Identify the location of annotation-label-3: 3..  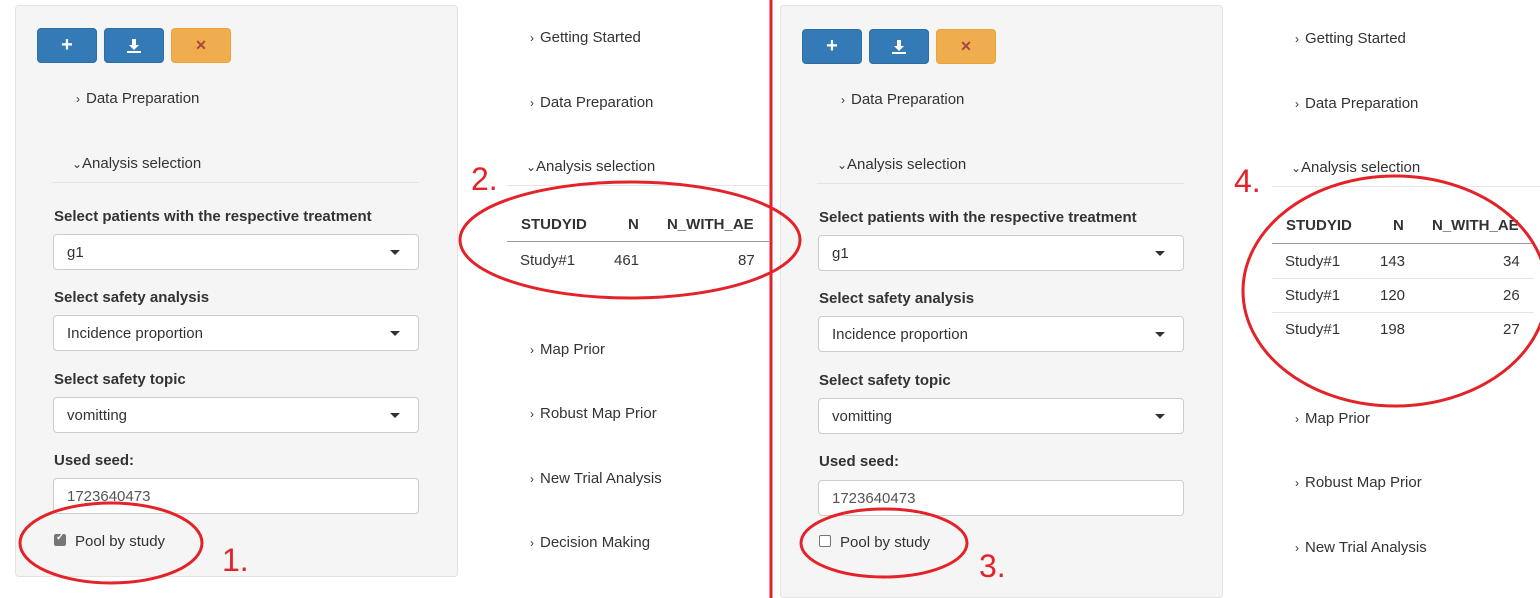
(992, 566).